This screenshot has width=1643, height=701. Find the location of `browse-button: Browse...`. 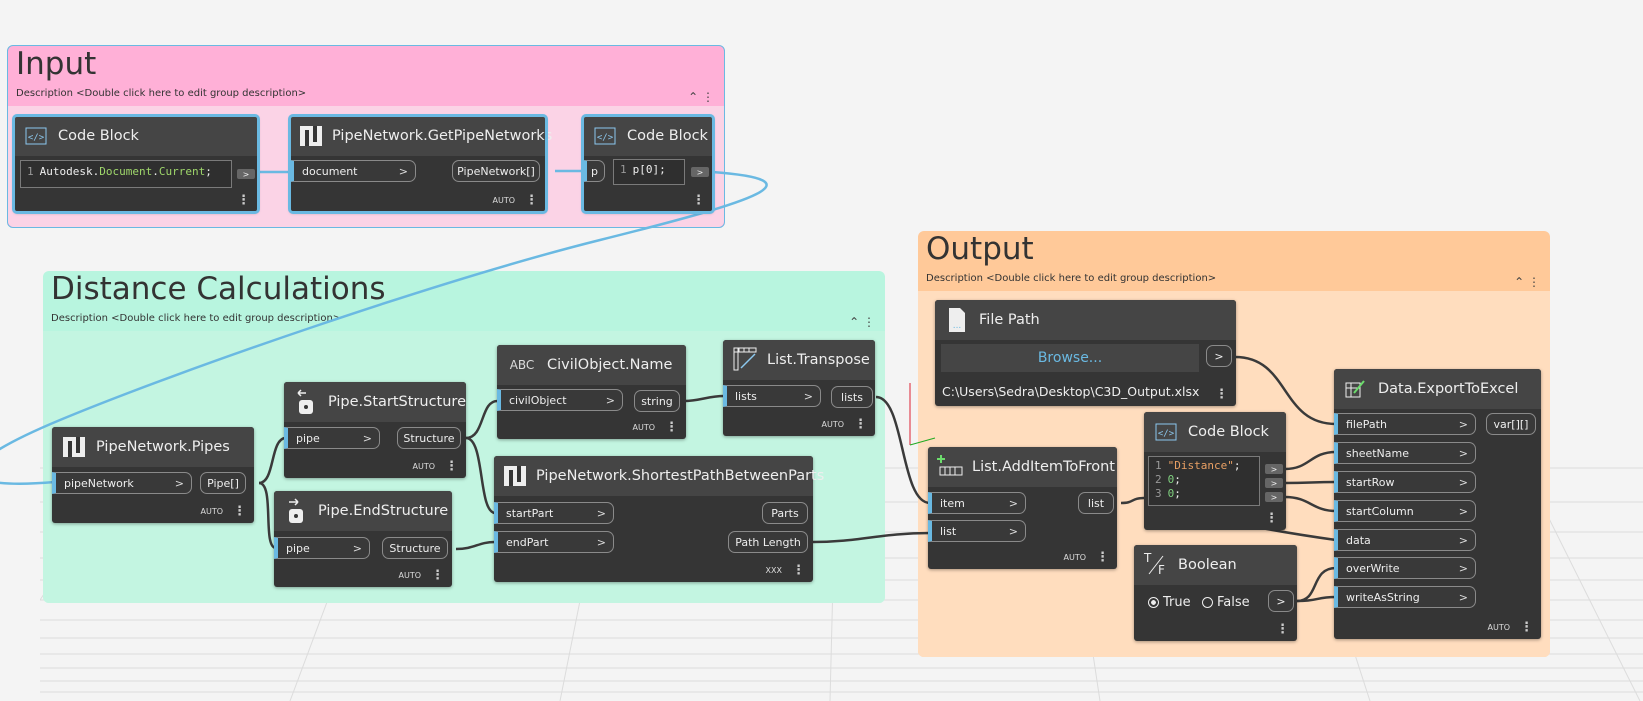

browse-button: Browse... is located at coordinates (1070, 358).